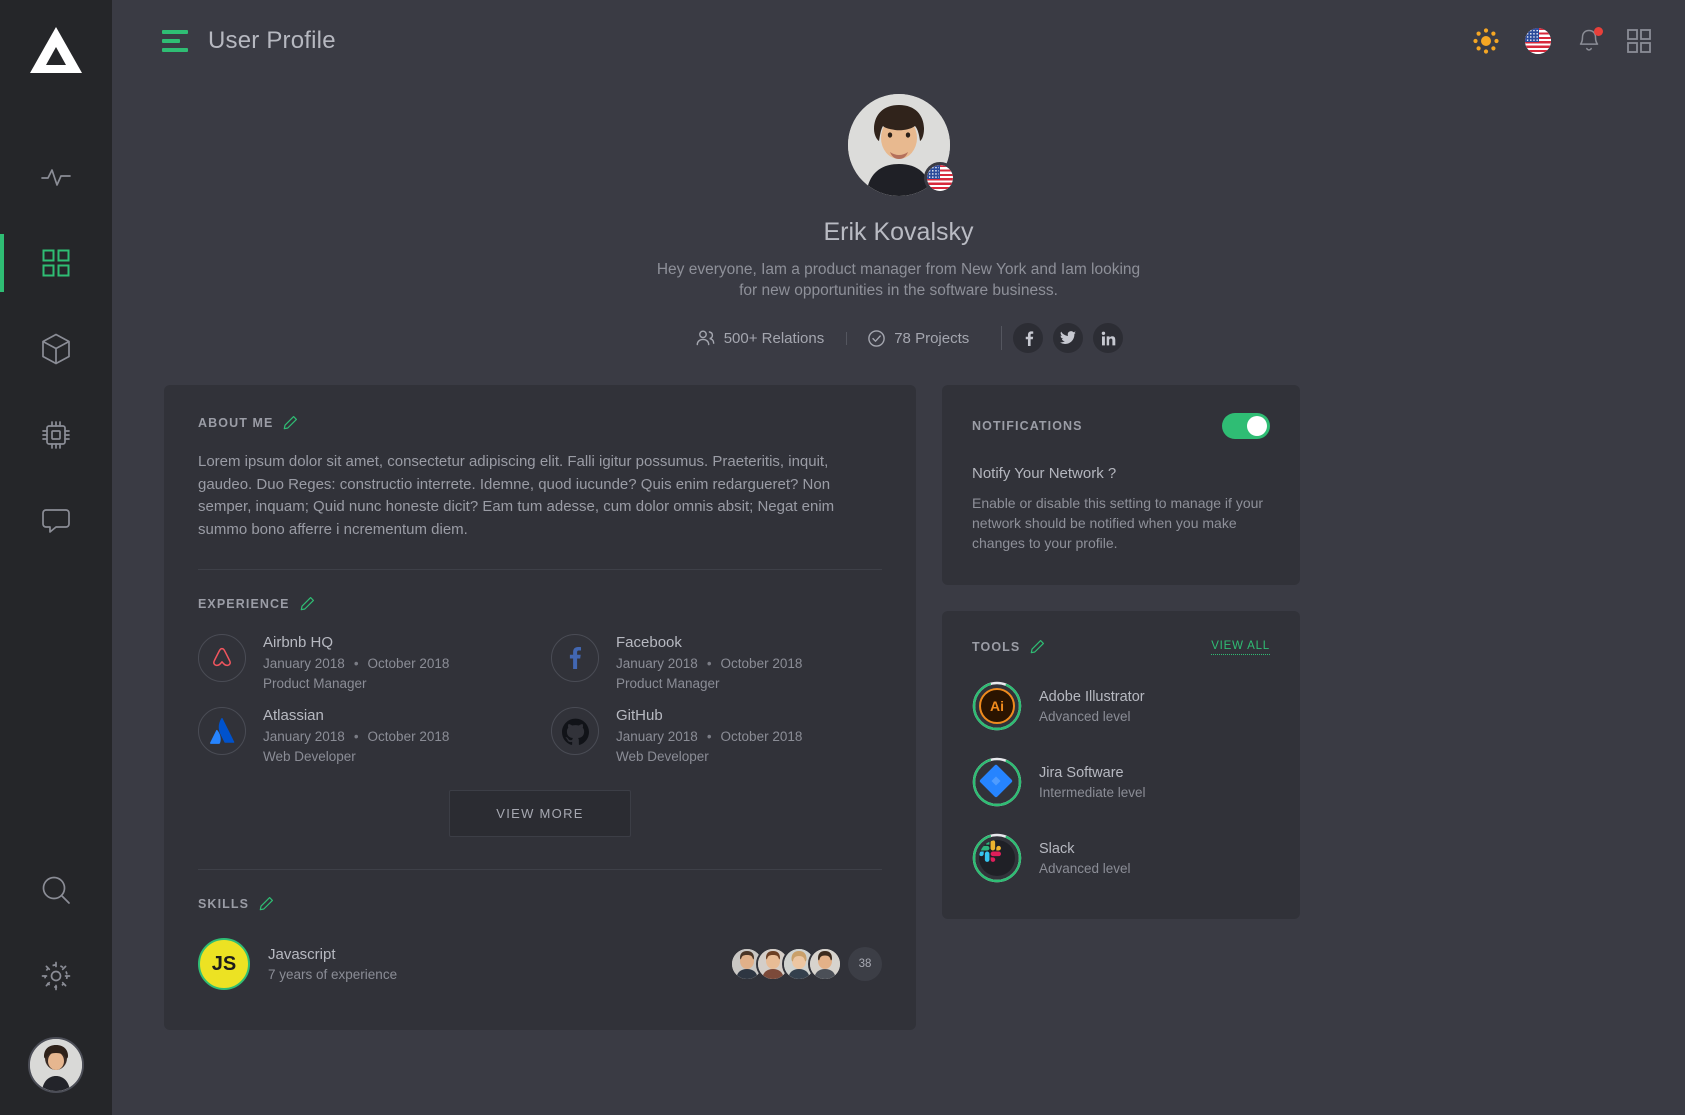 The height and width of the screenshot is (1115, 1685). I want to click on twitter-icon, so click(1068, 337).